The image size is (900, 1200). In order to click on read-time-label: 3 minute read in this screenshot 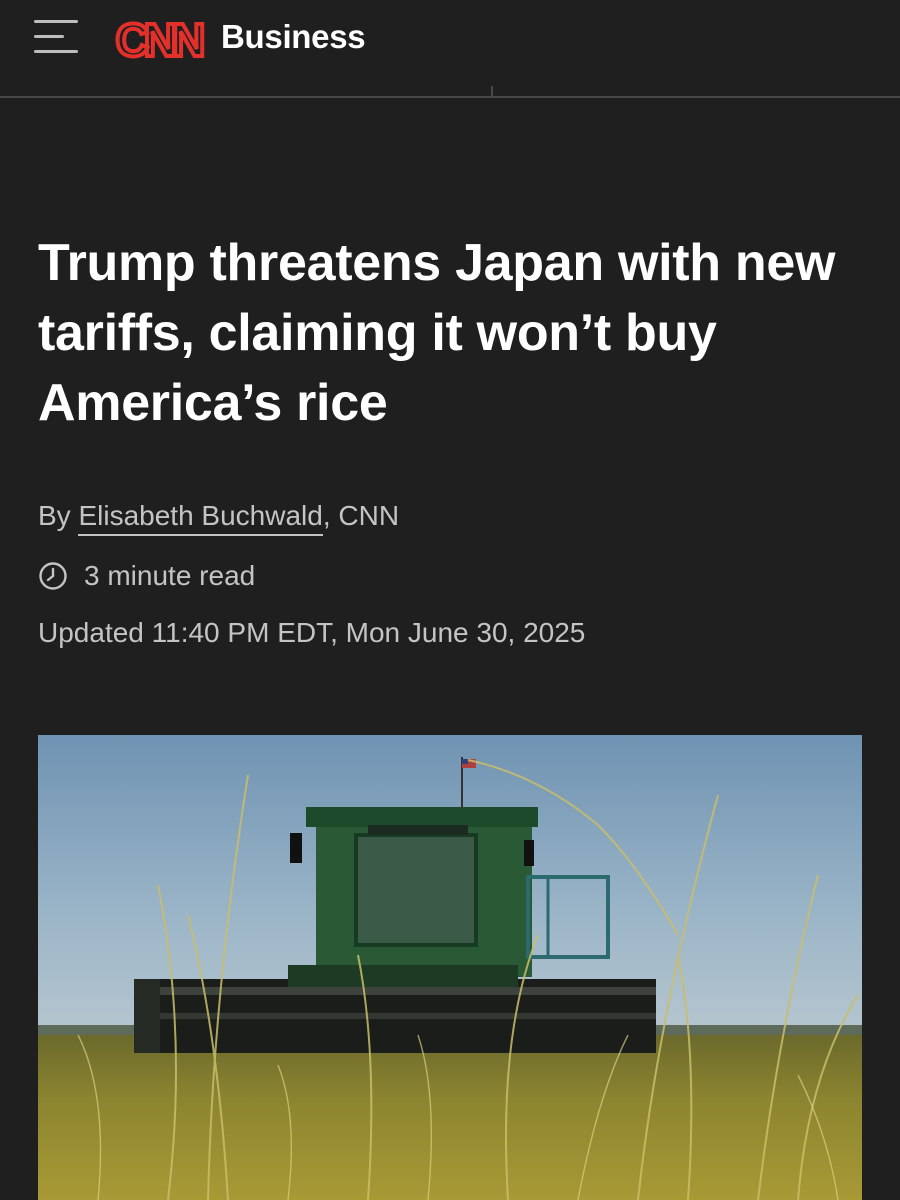, I will do `click(170, 575)`.